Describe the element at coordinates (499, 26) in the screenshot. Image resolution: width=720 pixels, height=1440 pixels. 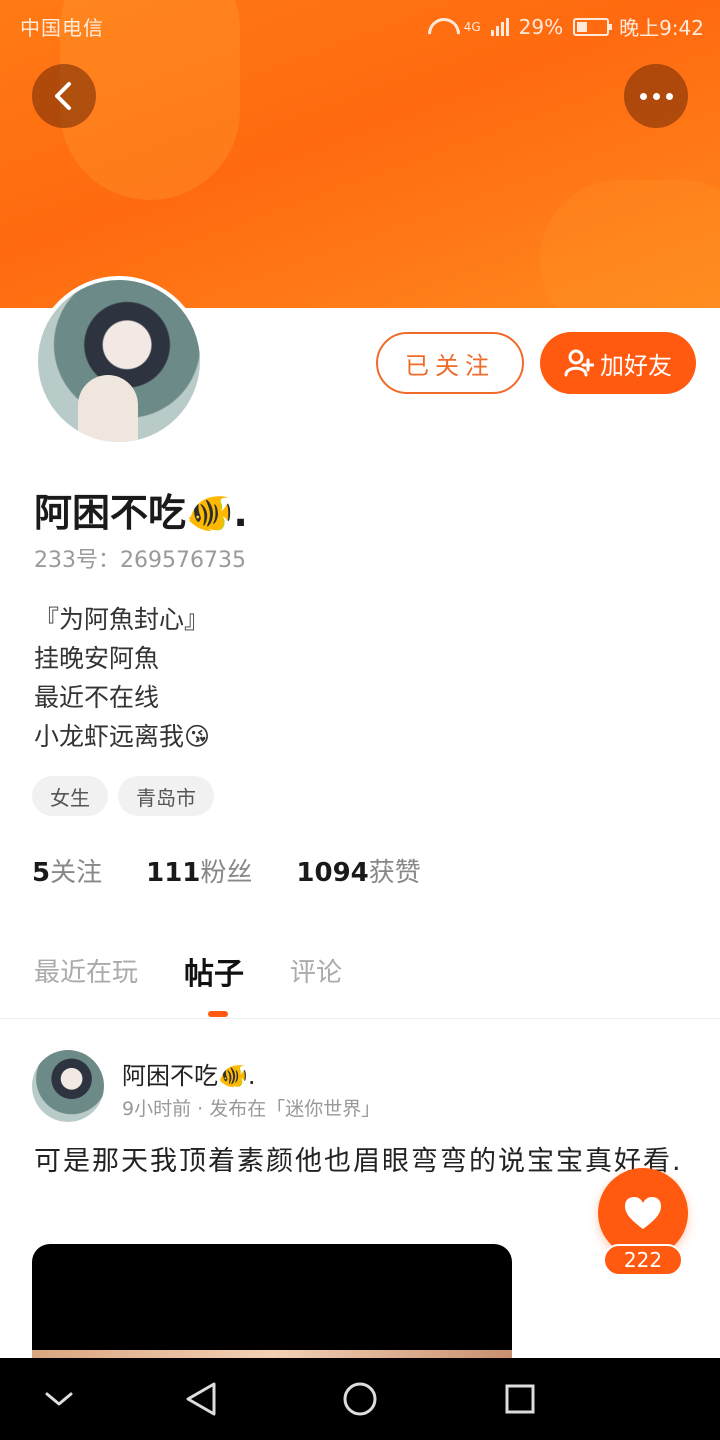
I see `signal-icon` at that location.